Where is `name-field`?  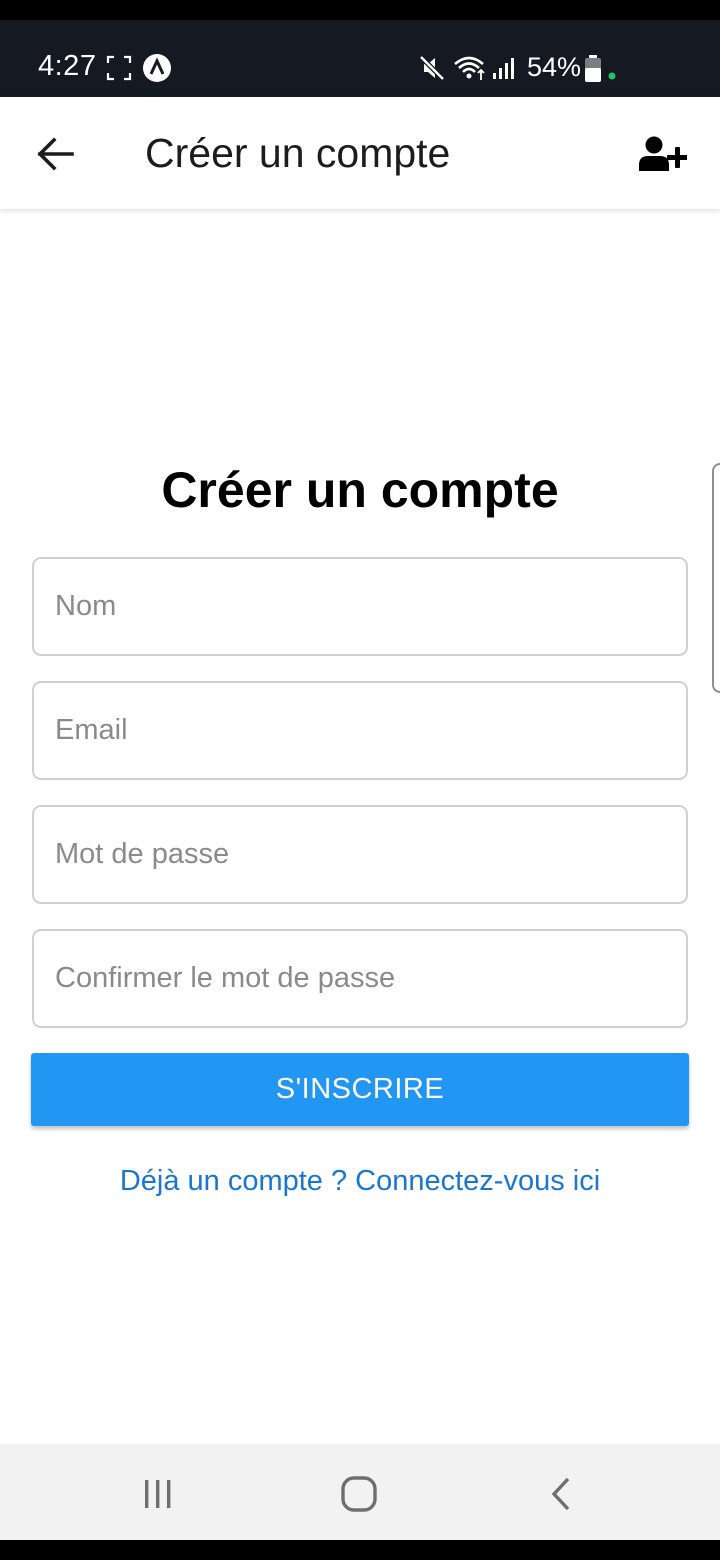
name-field is located at coordinates (360, 606).